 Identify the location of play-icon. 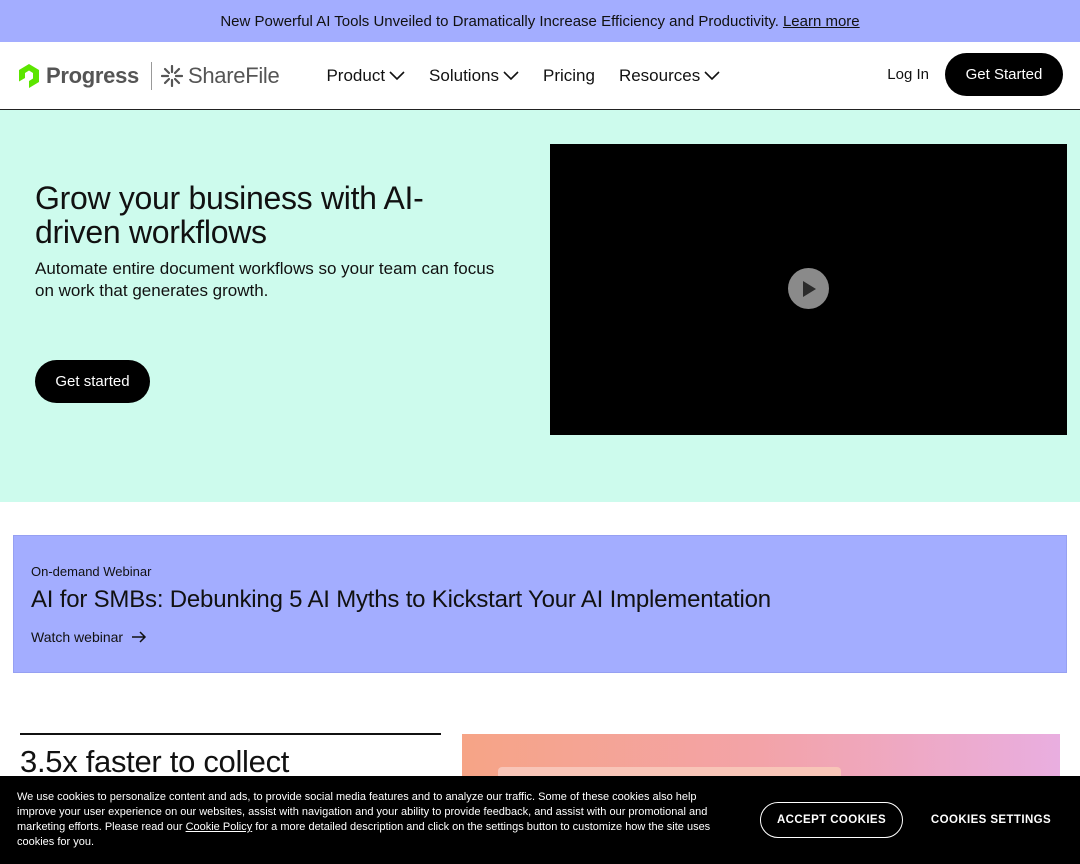
(808, 288).